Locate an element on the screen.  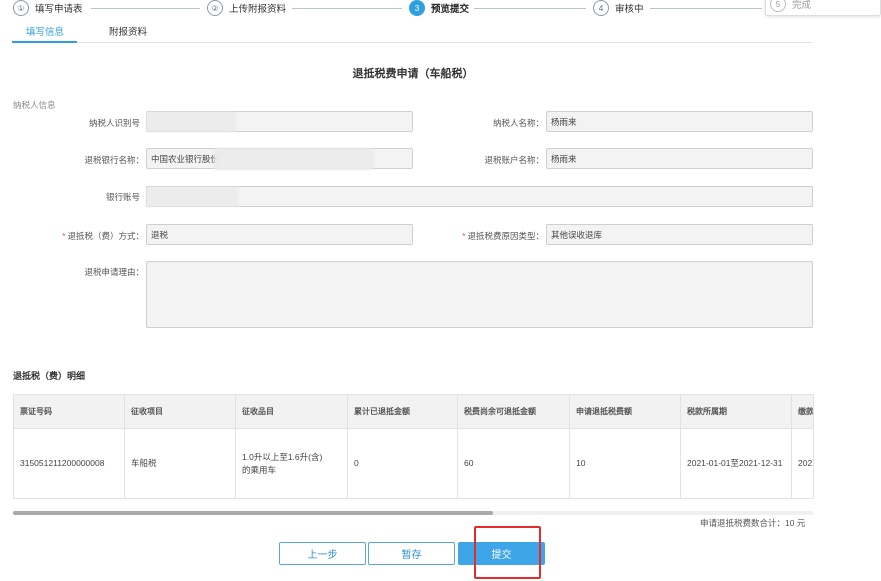
column-header: 征收品目 is located at coordinates (291, 411).